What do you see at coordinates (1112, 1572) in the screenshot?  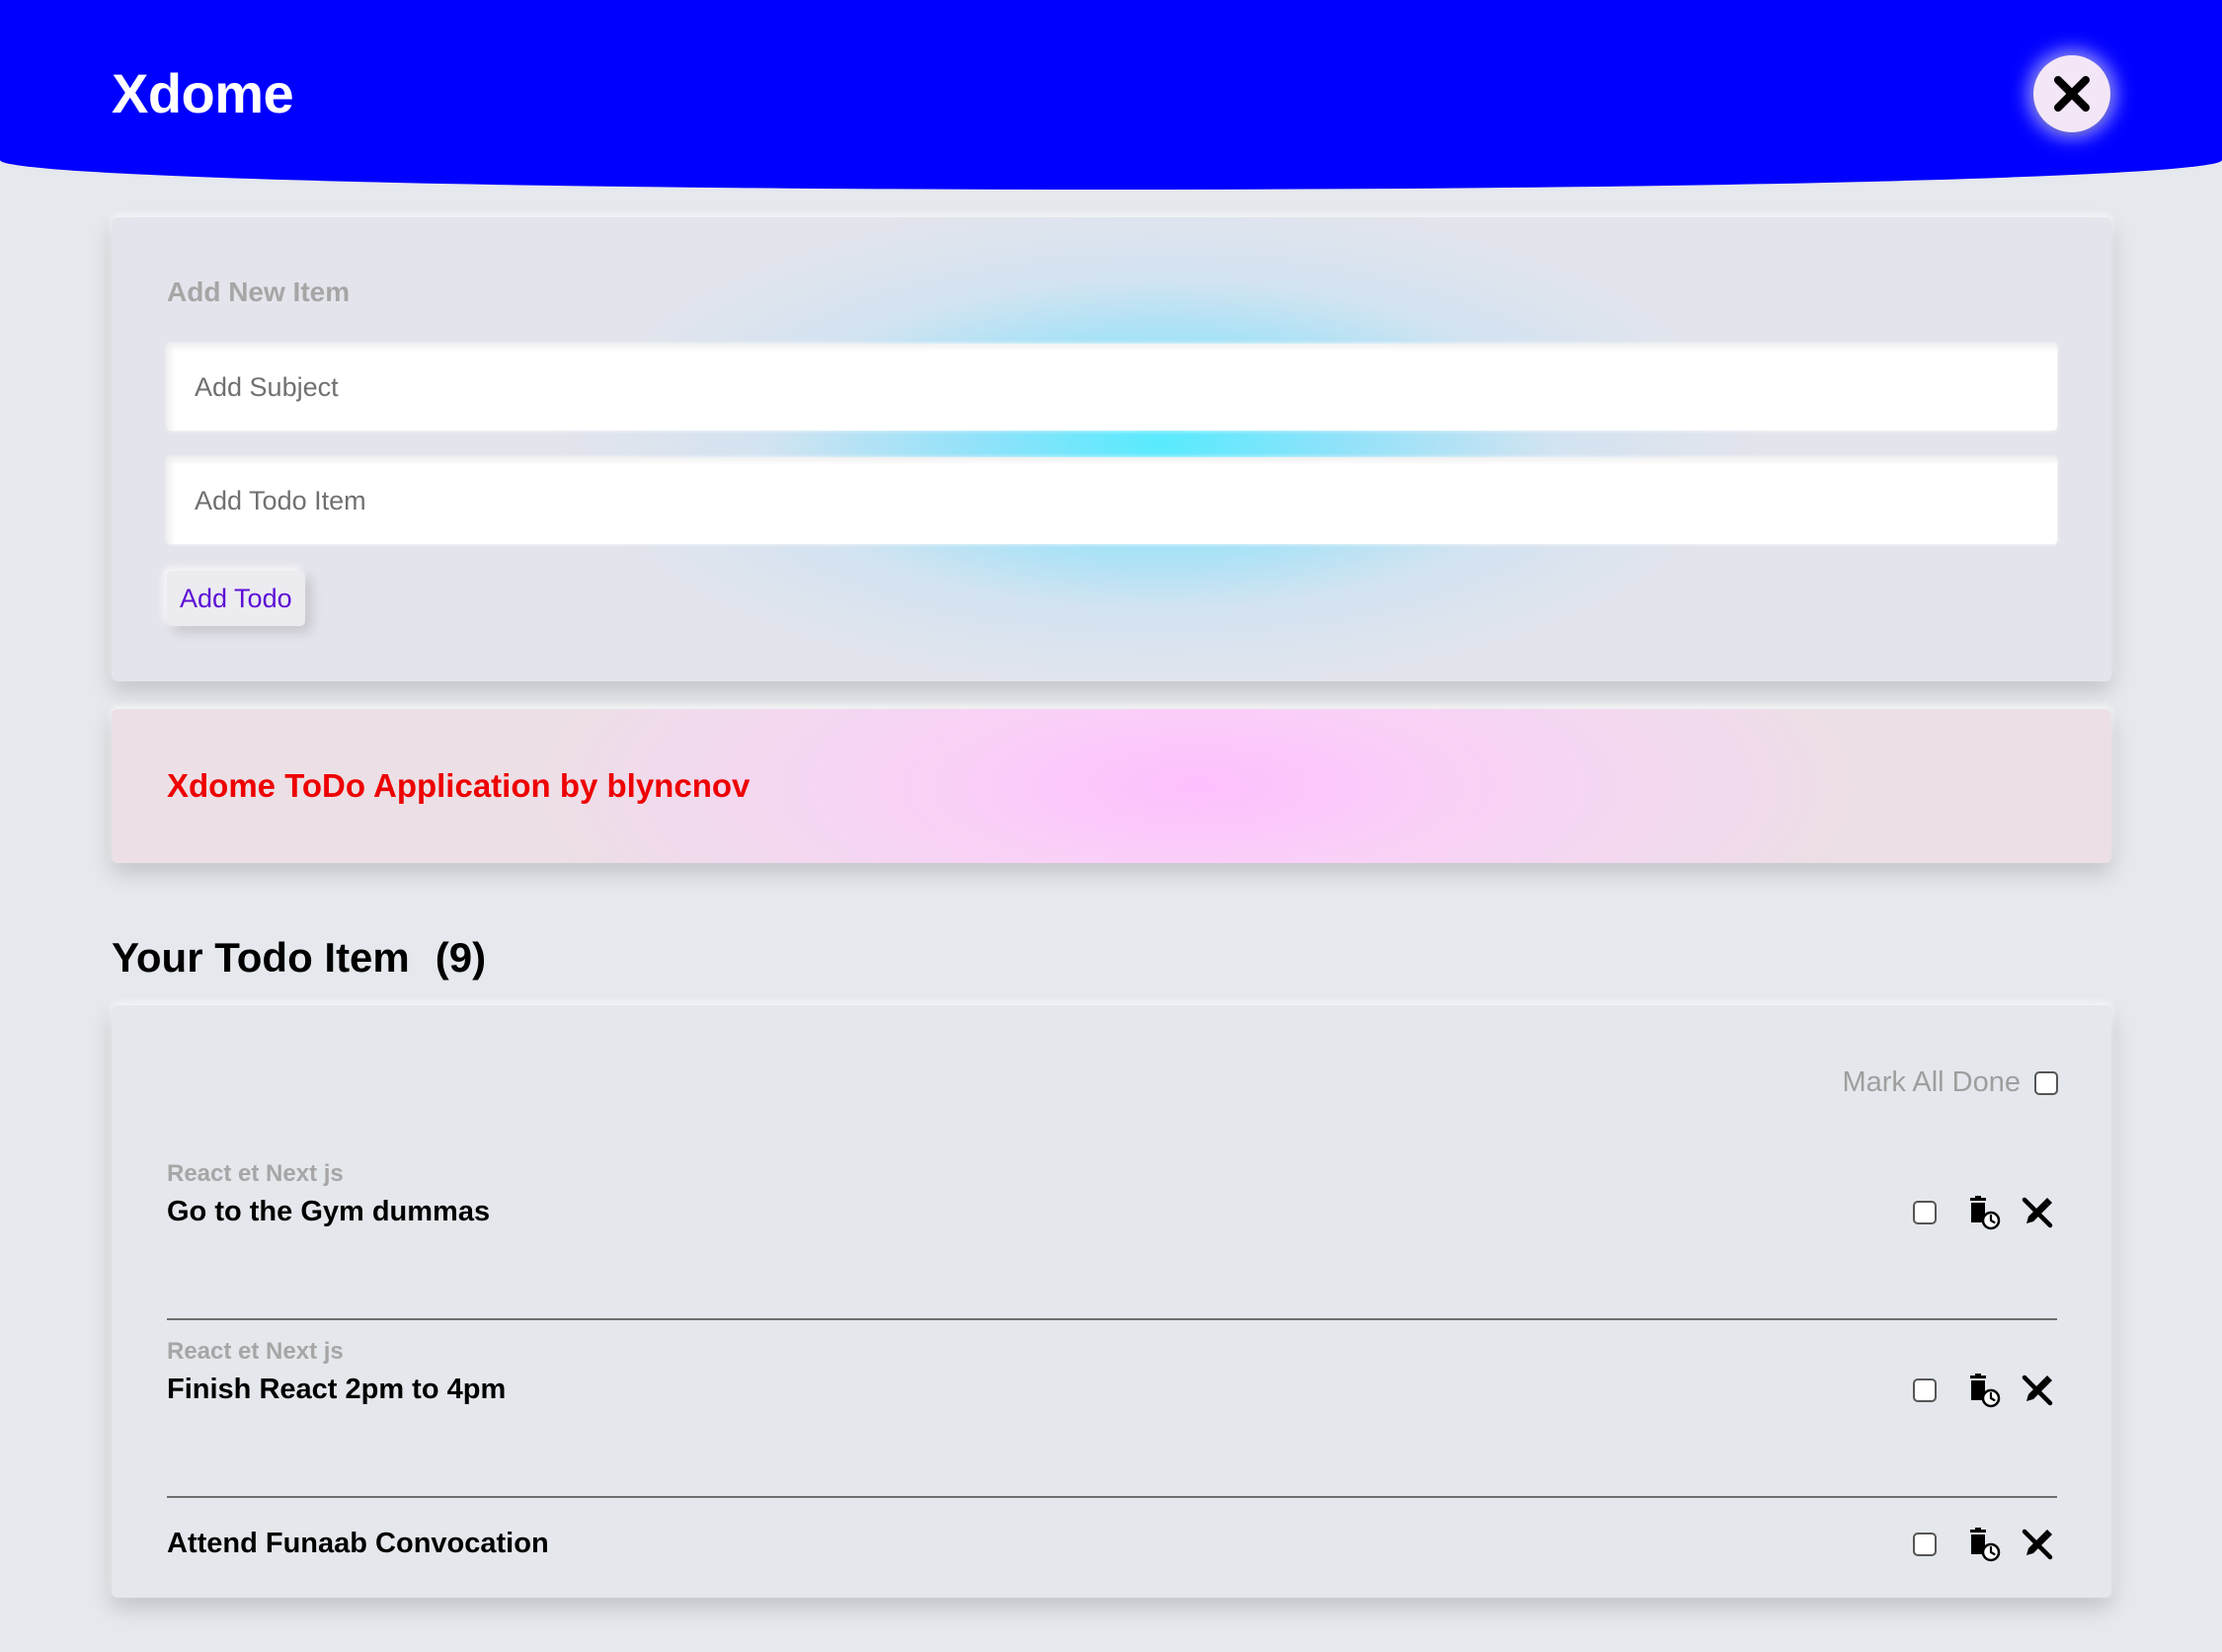 I see `todo-item: Attend Funaab Convocation` at bounding box center [1112, 1572].